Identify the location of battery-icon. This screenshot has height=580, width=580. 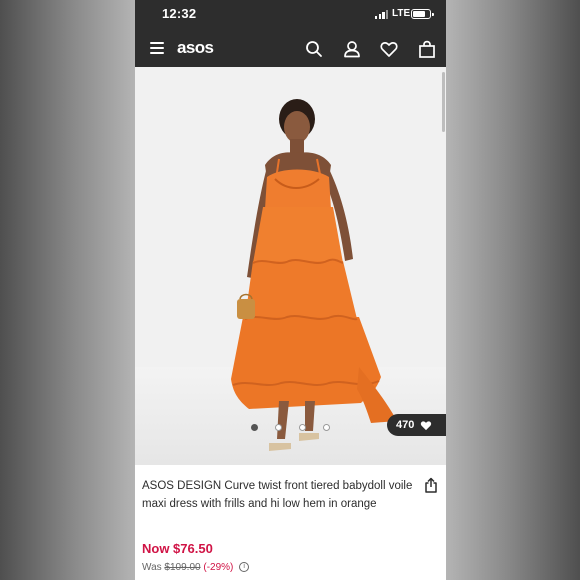
(422, 14).